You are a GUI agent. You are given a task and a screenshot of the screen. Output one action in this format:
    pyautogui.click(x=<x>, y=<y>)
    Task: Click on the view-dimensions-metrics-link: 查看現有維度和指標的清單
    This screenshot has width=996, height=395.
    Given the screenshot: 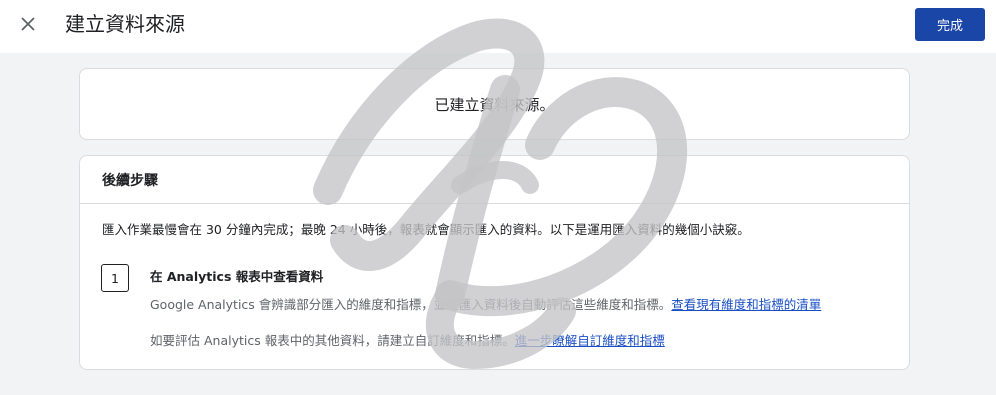 What is the action you would take?
    pyautogui.click(x=746, y=304)
    